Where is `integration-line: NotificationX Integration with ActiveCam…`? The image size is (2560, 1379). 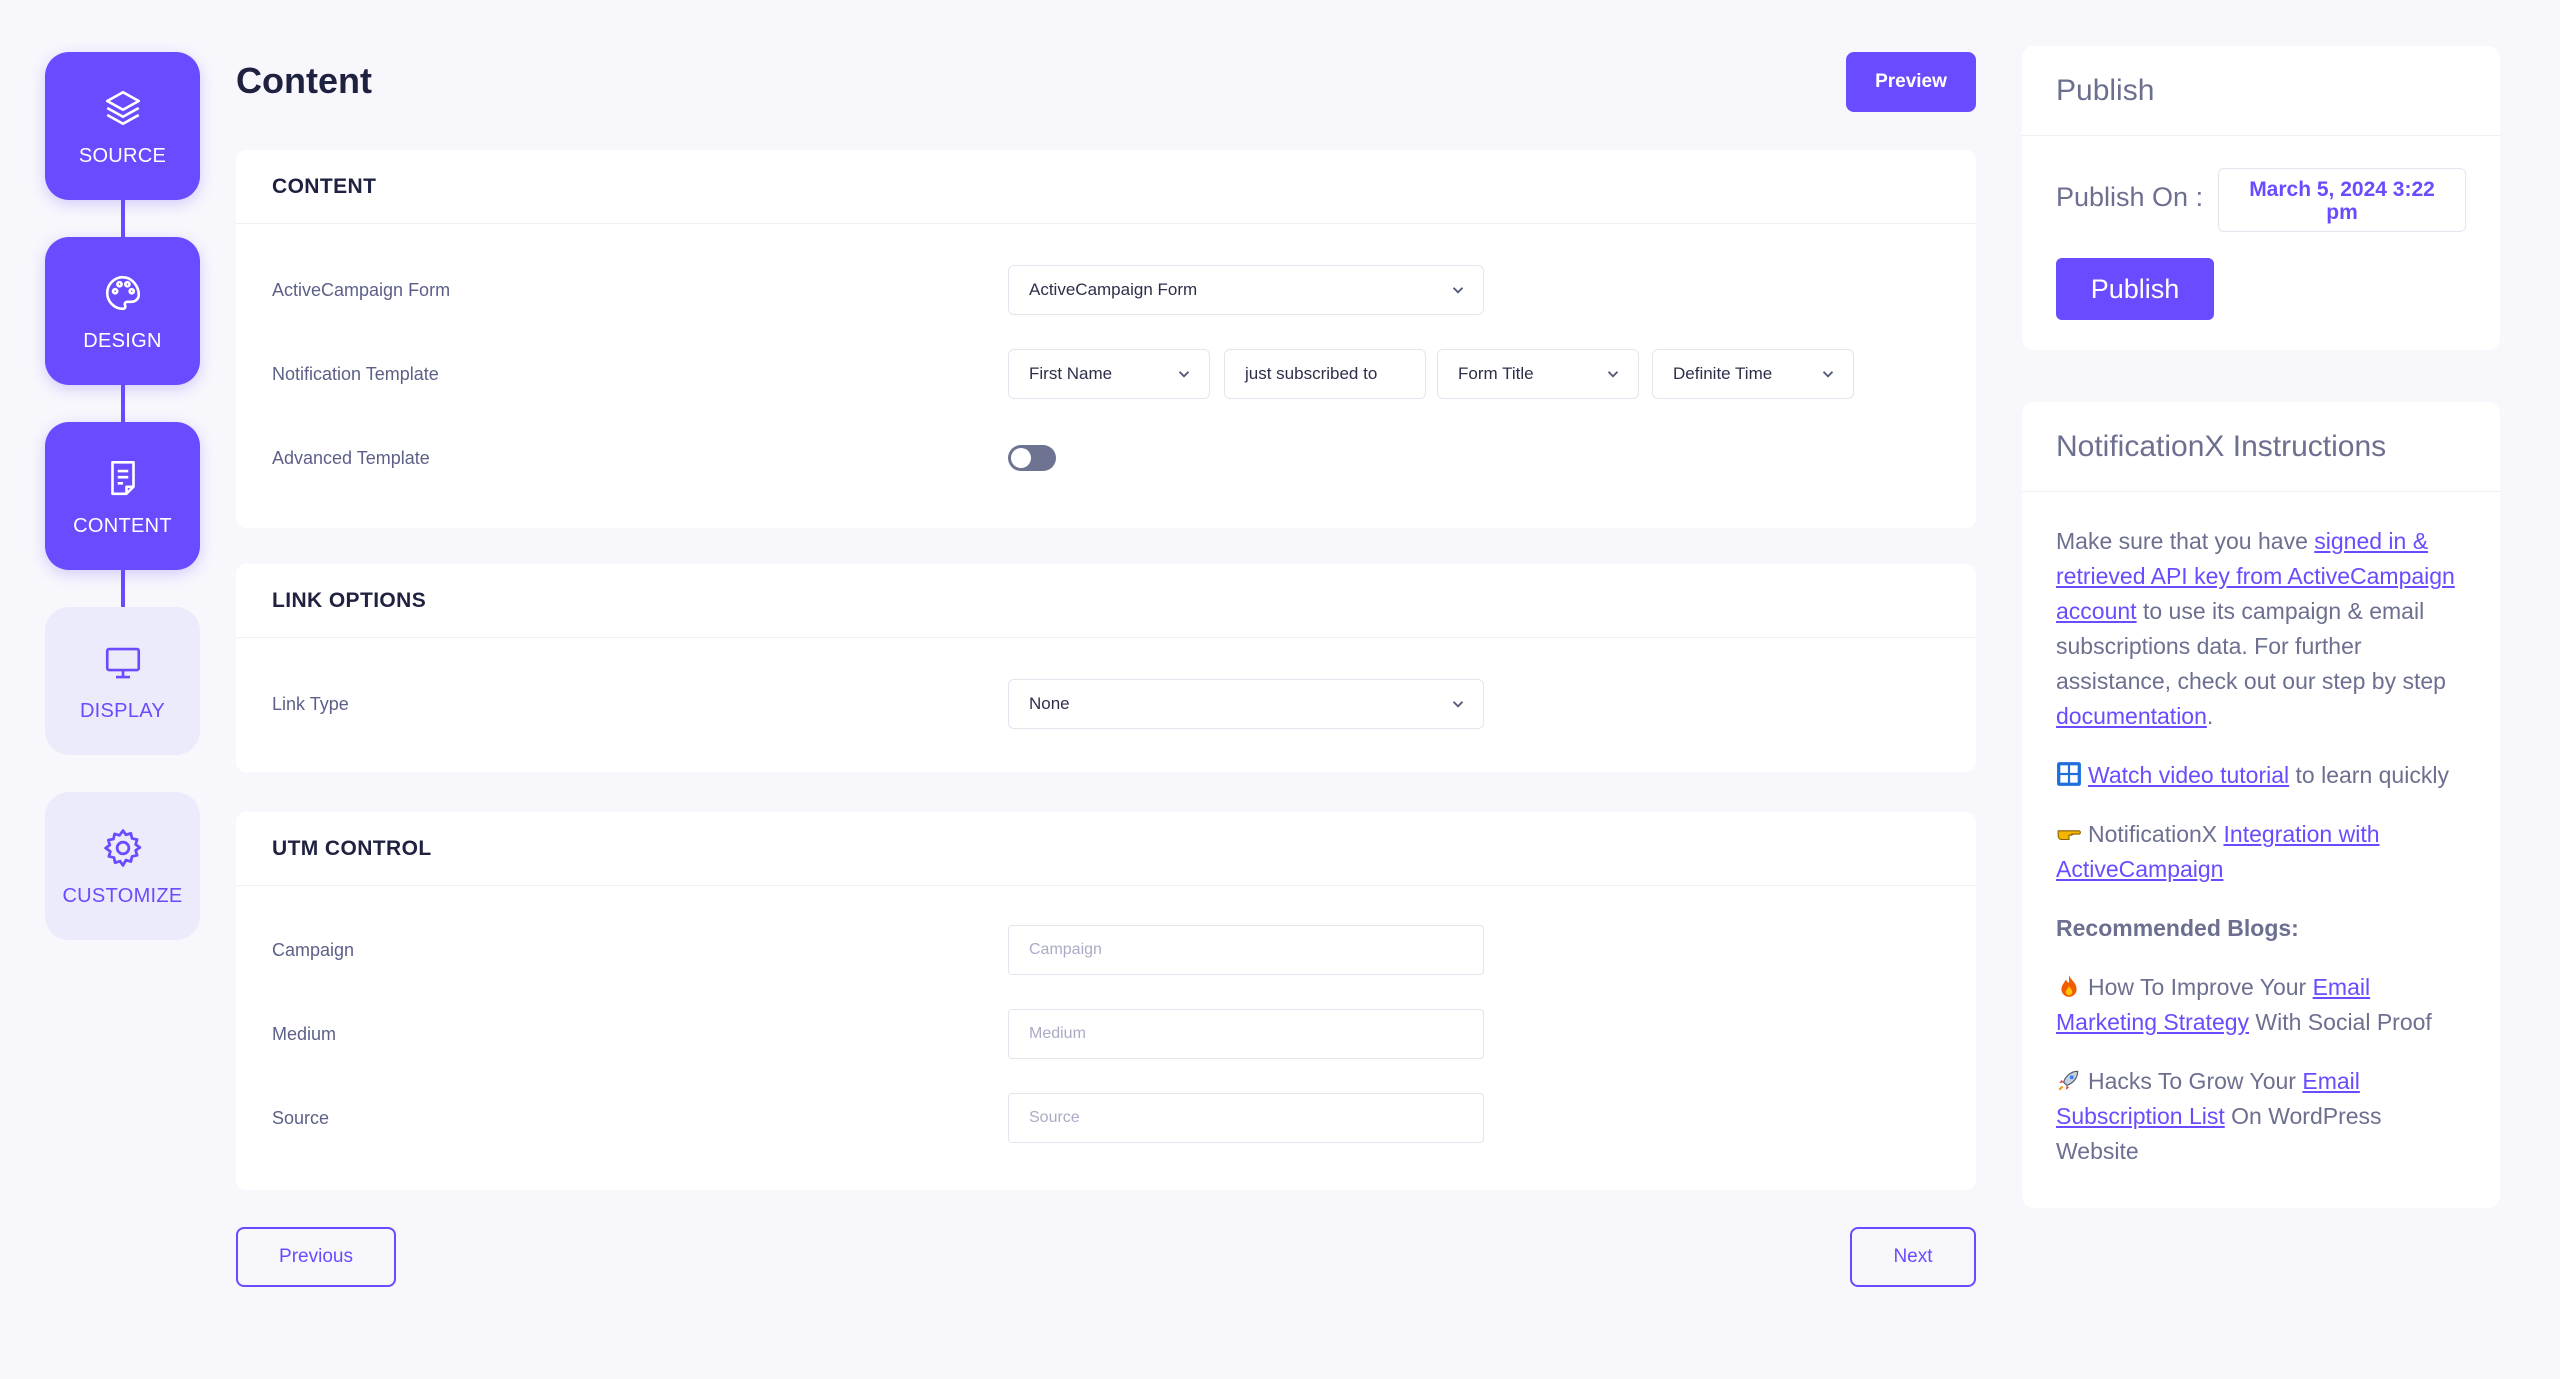
integration-line: NotificationX Integration with ActiveCam… is located at coordinates (2261, 852).